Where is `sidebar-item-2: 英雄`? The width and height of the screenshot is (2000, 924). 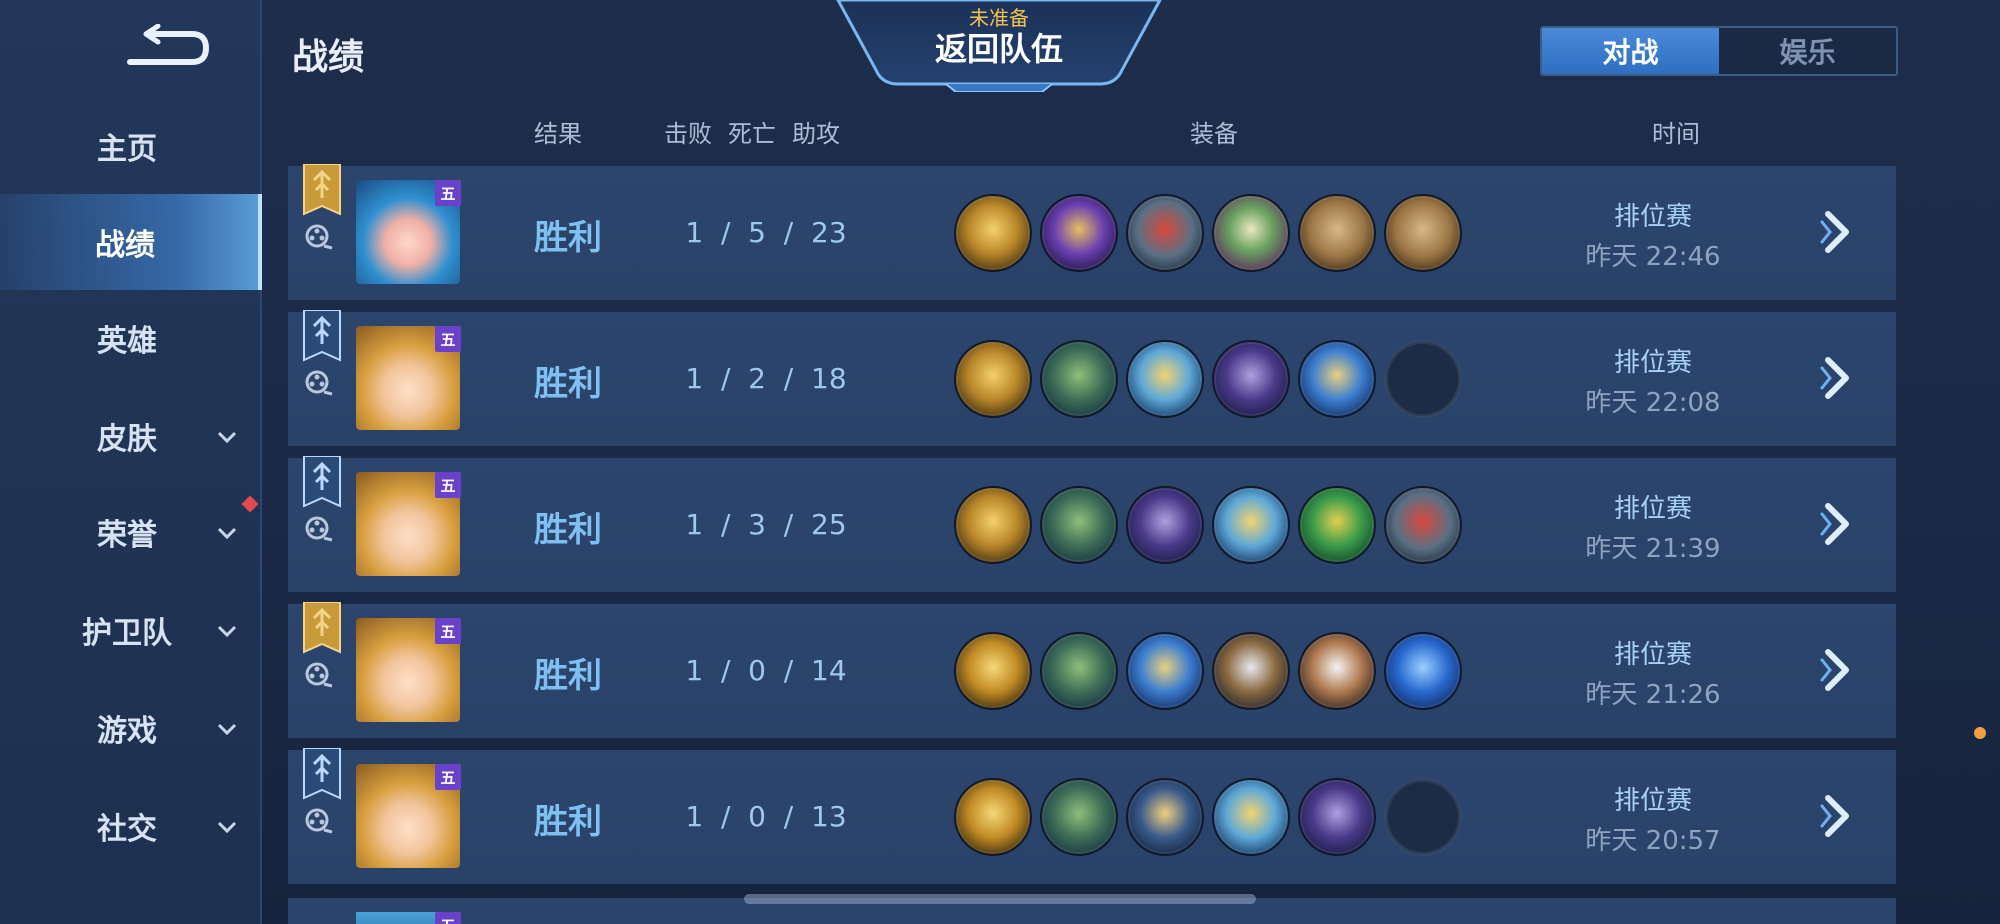
sidebar-item-2: 英雄 is located at coordinates (131, 338).